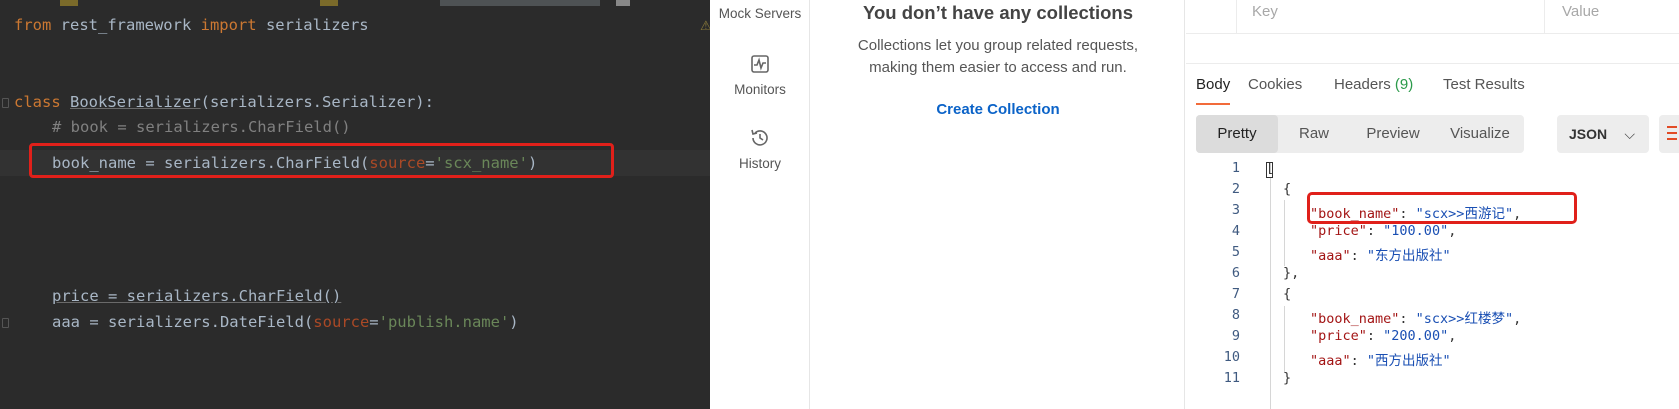  What do you see at coordinates (1629, 134) in the screenshot?
I see `chevron-down-icon: ⌵` at bounding box center [1629, 134].